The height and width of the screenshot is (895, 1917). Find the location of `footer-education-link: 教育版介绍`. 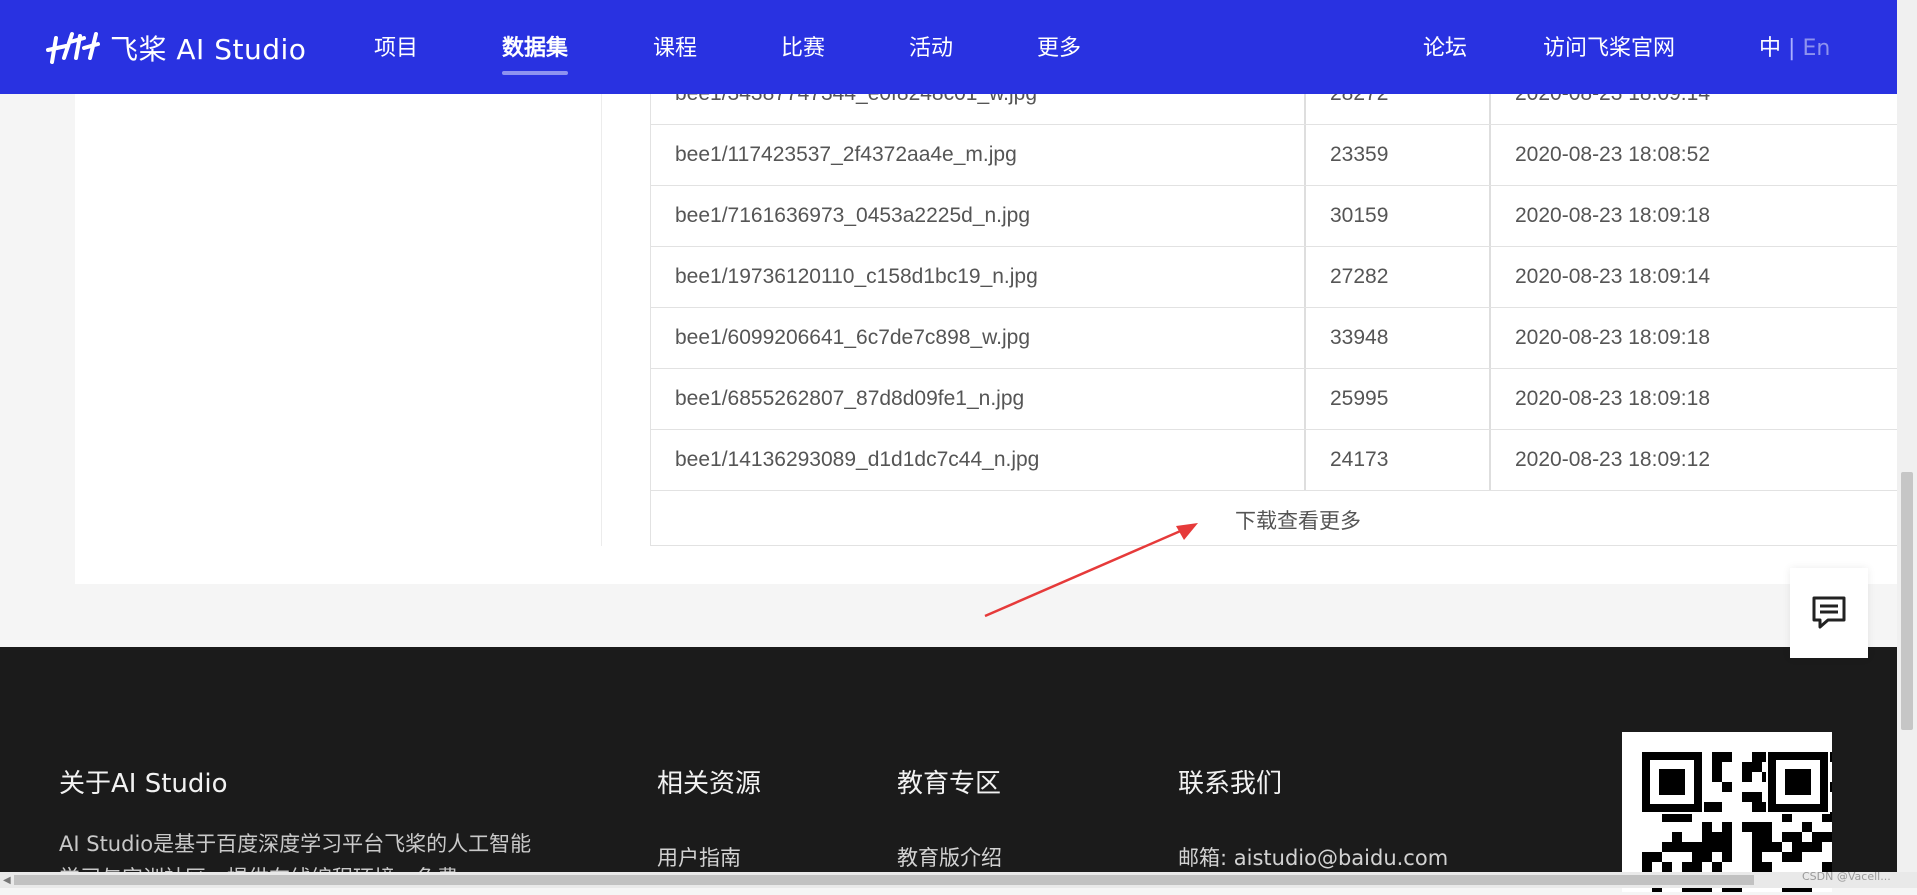

footer-education-link: 教育版介绍 is located at coordinates (949, 857).